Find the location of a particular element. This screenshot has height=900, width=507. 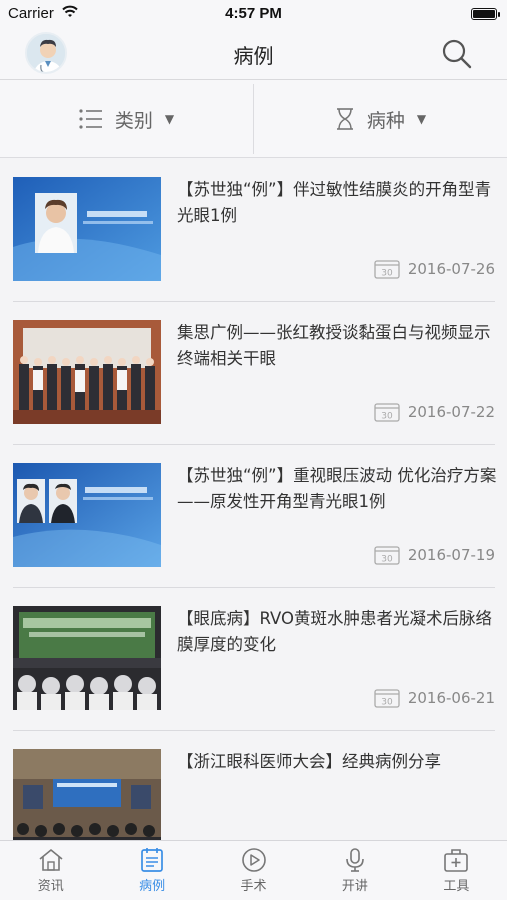

search-icon is located at coordinates (457, 54).